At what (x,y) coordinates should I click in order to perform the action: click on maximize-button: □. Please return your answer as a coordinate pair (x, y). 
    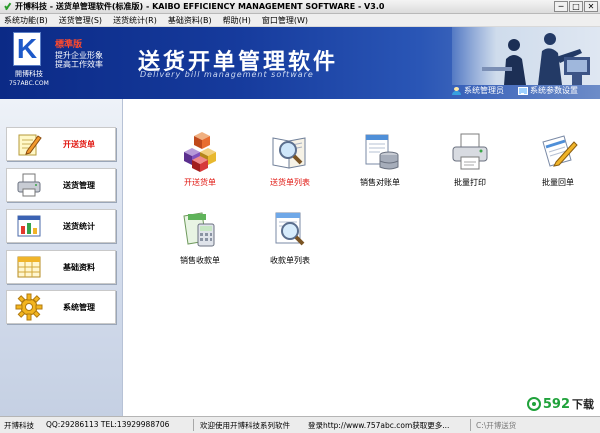
    Looking at the image, I should click on (576, 6).